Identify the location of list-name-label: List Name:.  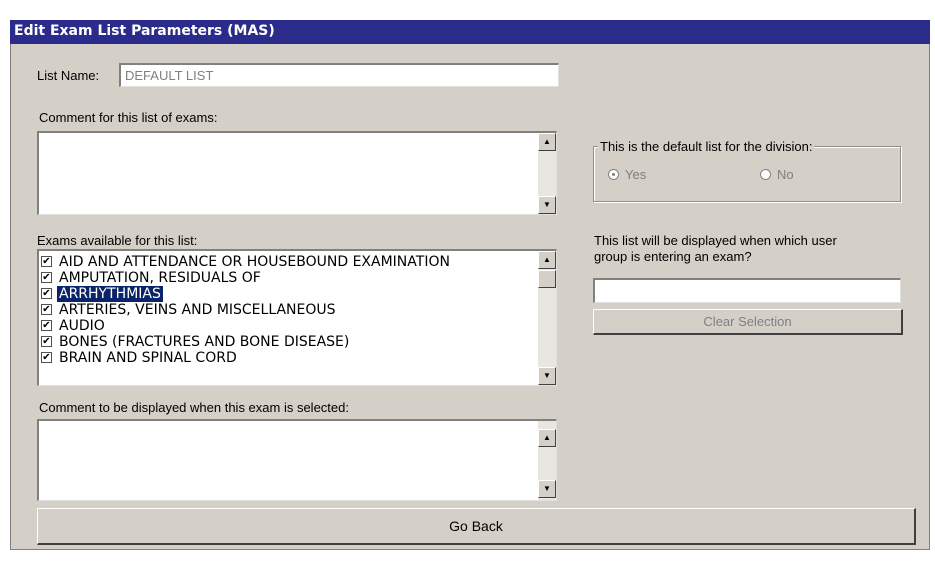
(68, 75).